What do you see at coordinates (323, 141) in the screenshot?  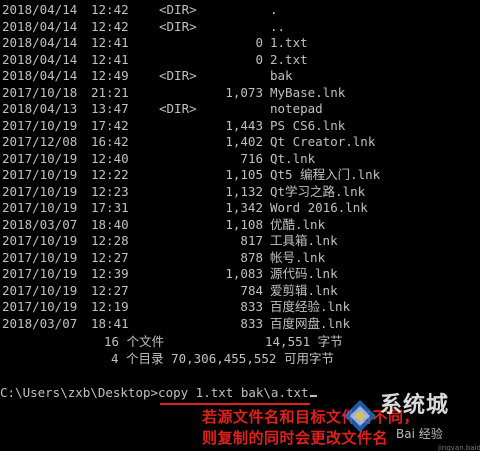 I see `listing-name: Qt Creator.lnk` at bounding box center [323, 141].